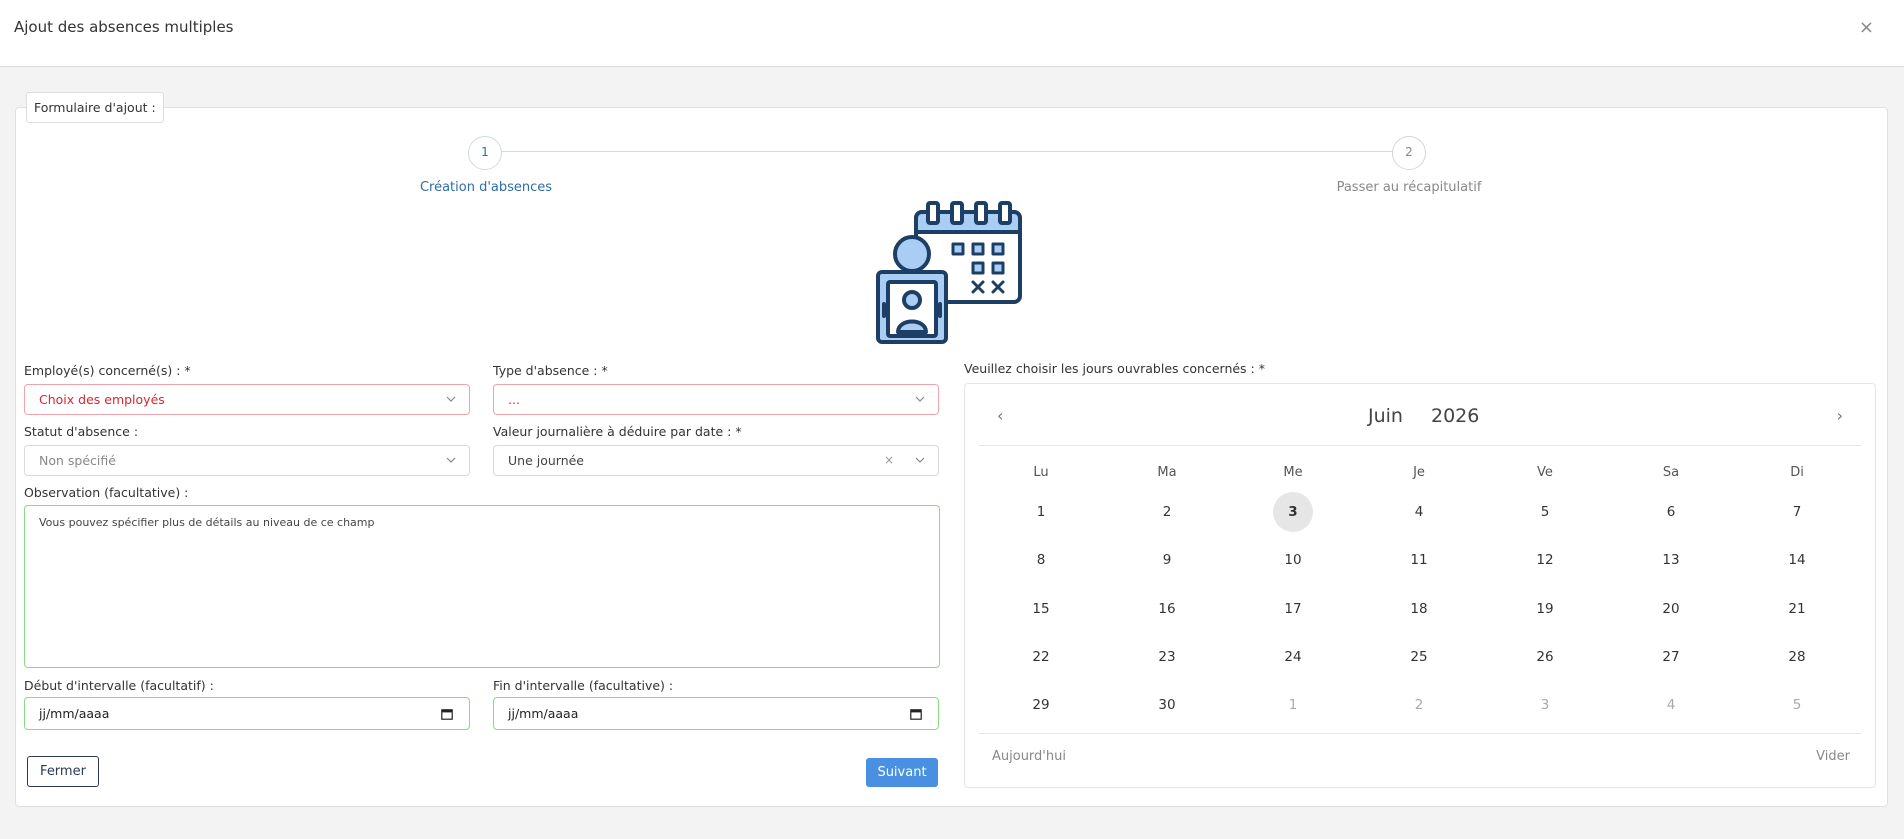  What do you see at coordinates (1409, 187) in the screenshot?
I see `step-2-label: Passer au récapitulatif` at bounding box center [1409, 187].